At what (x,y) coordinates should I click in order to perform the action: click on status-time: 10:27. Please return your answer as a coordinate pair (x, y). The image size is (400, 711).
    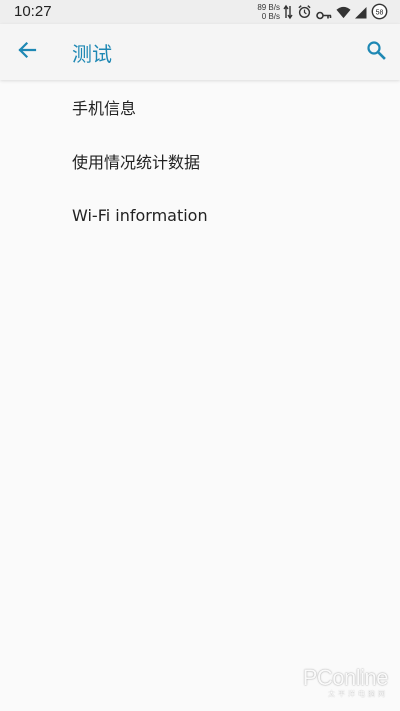
    Looking at the image, I should click on (33, 11).